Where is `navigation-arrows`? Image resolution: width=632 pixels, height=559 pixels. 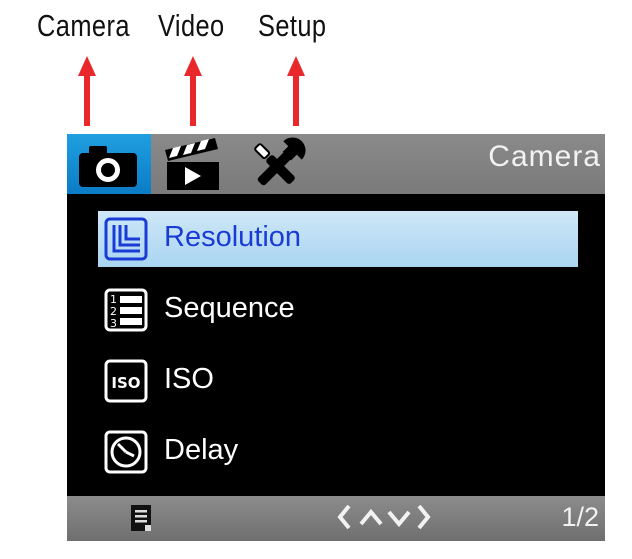
navigation-arrows is located at coordinates (385, 520).